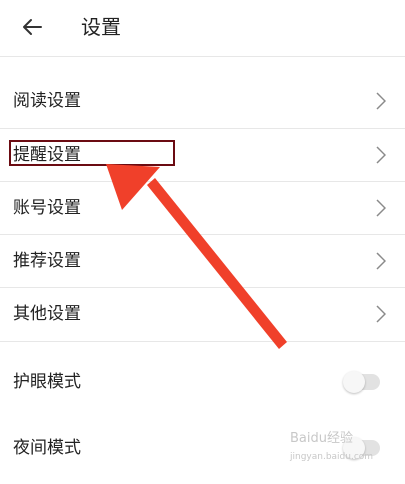 This screenshot has height=484, width=405. Describe the element at coordinates (217, 263) in the screenshot. I see `arrow-shaft` at that location.